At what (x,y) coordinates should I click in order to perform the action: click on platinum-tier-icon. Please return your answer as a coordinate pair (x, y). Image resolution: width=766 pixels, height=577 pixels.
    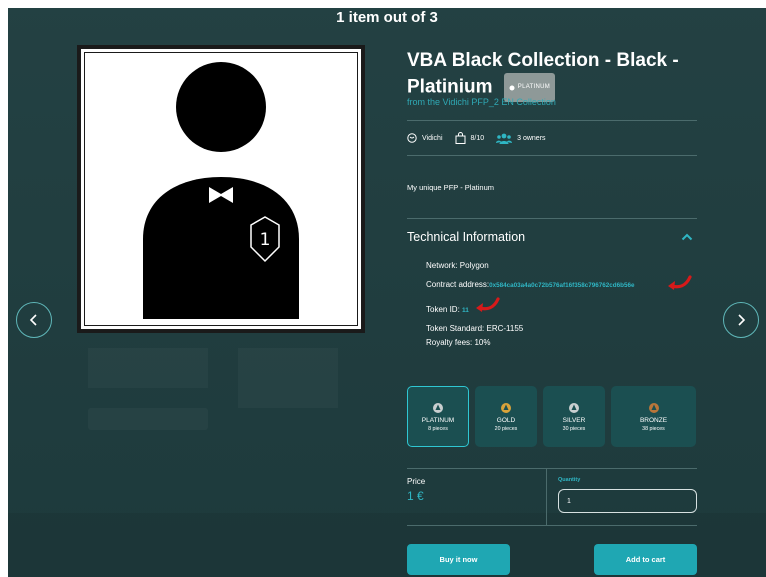
    Looking at the image, I should click on (438, 407).